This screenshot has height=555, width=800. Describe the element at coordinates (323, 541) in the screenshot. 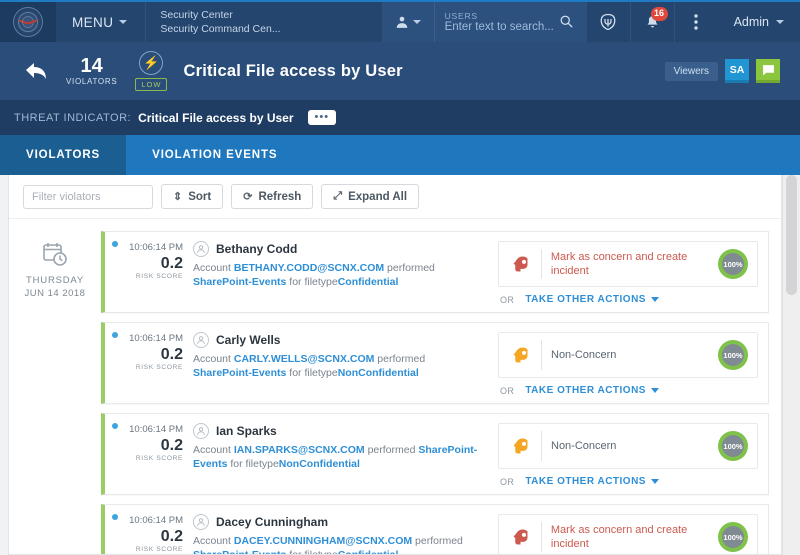

I see `account-link: DACEY.CUNNINGHAM@SCNX.COM` at that location.